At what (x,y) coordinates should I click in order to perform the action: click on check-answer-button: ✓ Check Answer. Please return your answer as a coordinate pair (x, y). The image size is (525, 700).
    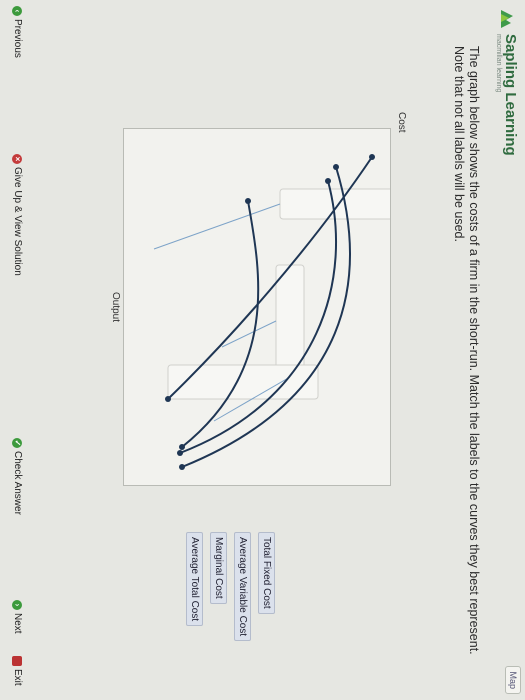
    Looking at the image, I should click on (17, 476).